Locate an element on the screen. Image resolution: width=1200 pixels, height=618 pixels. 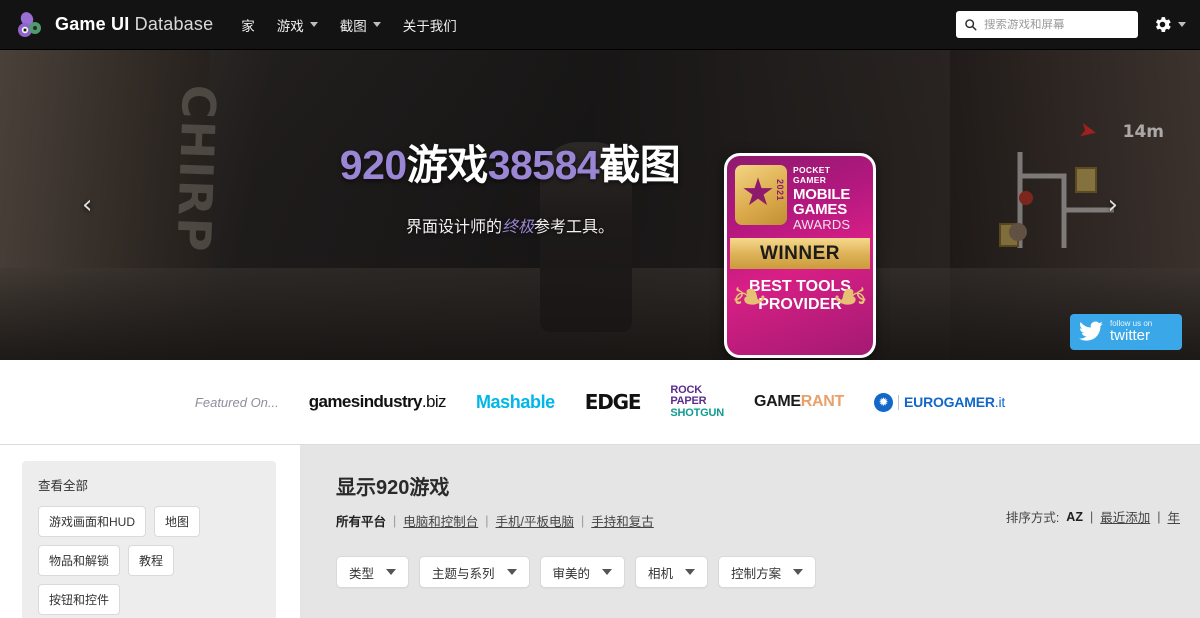
hero-subtitle-after: 参考工具。 is located at coordinates (574, 227).